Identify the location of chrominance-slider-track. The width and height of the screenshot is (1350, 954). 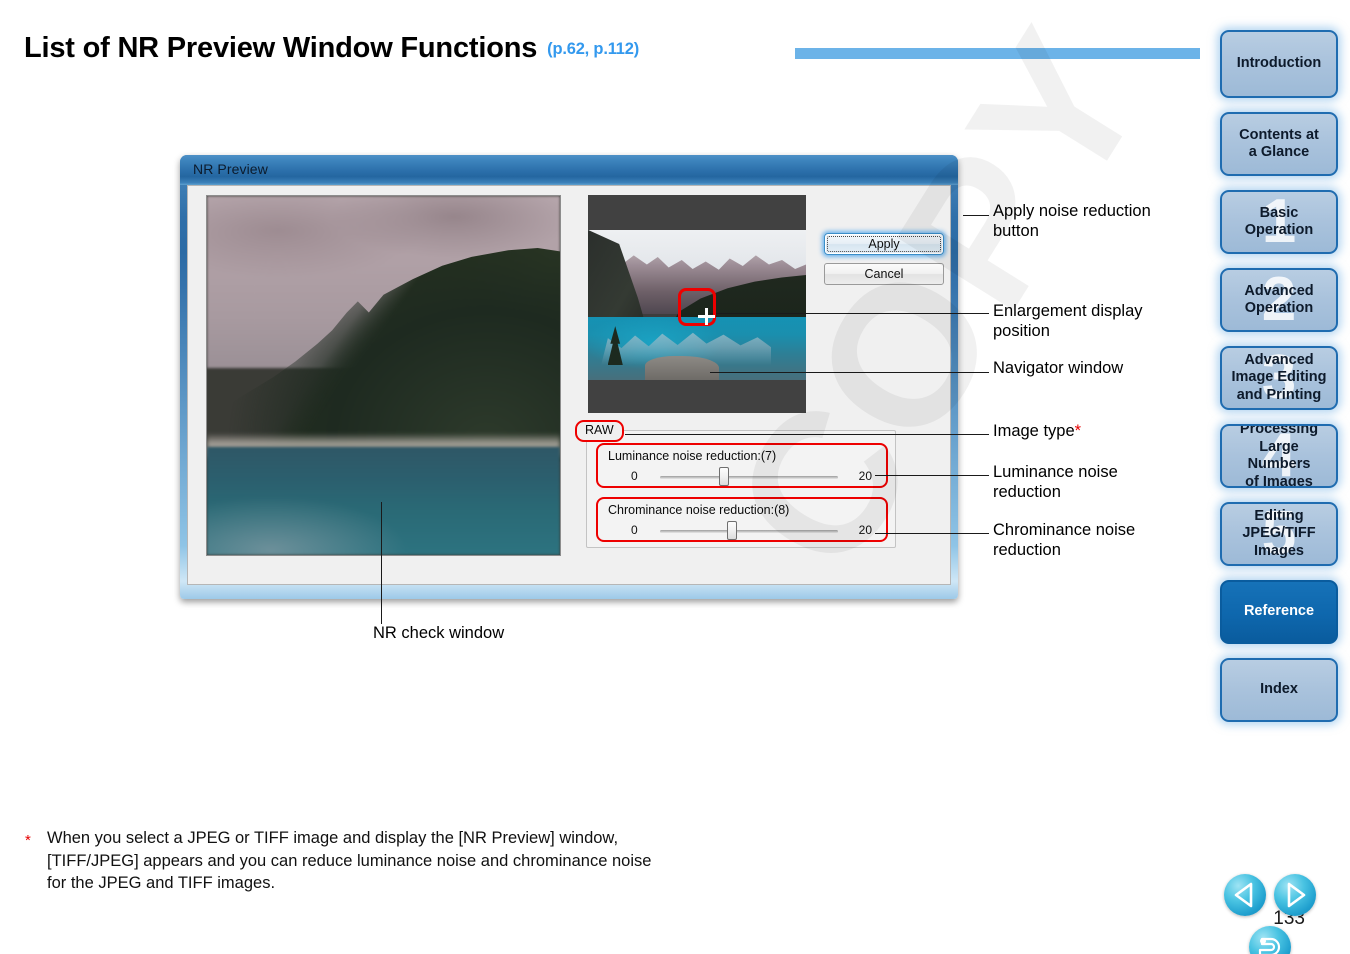
(749, 530).